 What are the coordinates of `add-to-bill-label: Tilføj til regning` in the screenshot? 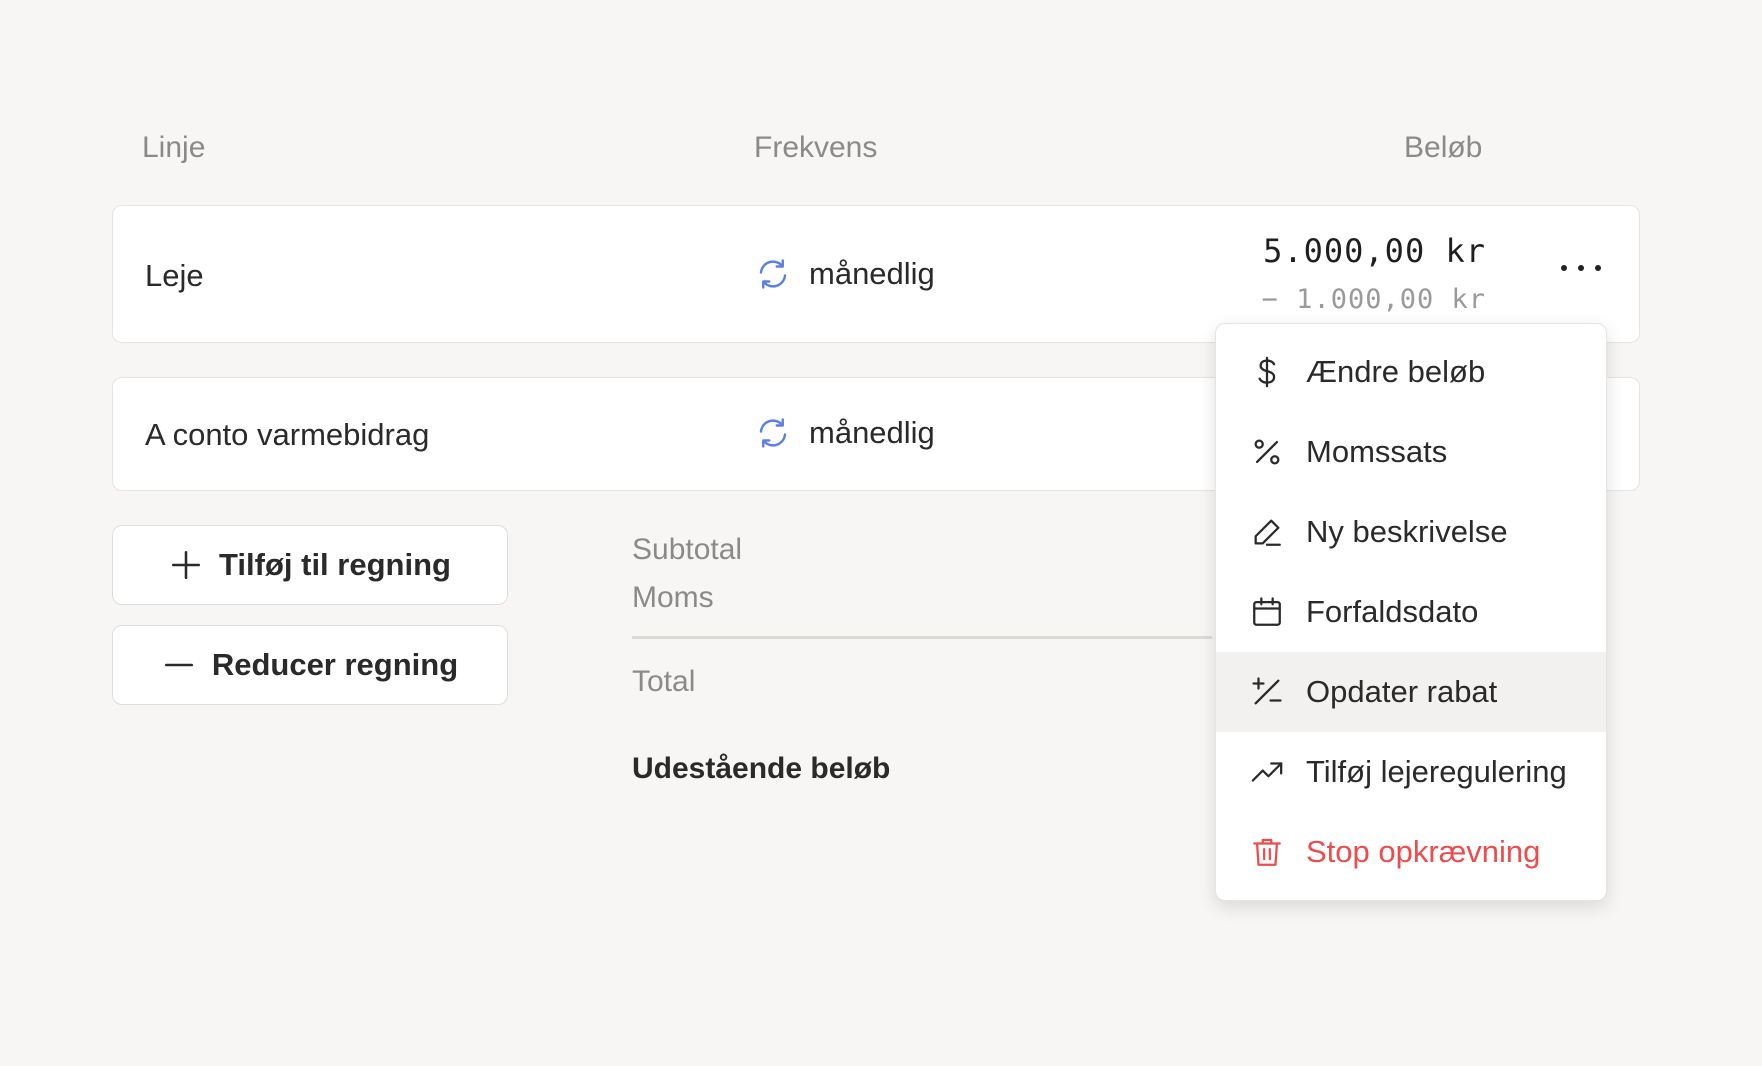 It's located at (335, 564).